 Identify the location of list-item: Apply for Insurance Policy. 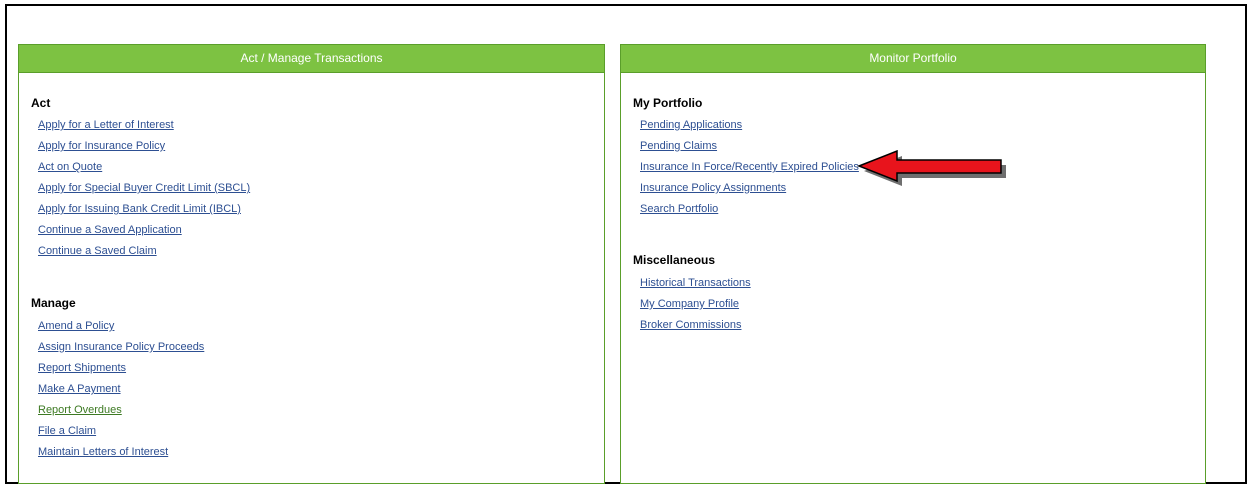
(144, 144).